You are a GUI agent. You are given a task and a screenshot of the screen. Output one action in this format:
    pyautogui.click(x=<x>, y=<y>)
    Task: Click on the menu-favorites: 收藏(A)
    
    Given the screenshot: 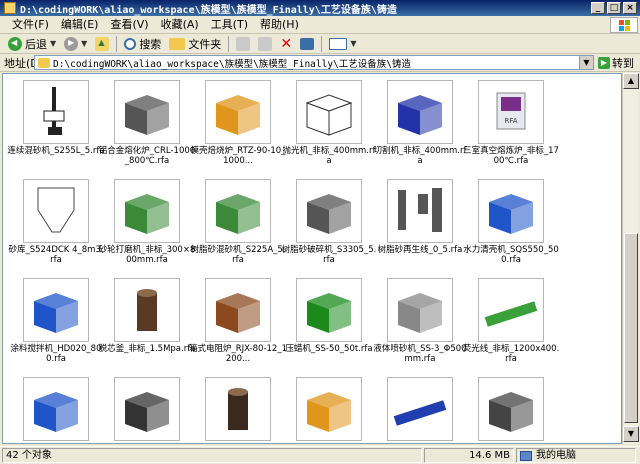 What is the action you would take?
    pyautogui.click(x=180, y=25)
    